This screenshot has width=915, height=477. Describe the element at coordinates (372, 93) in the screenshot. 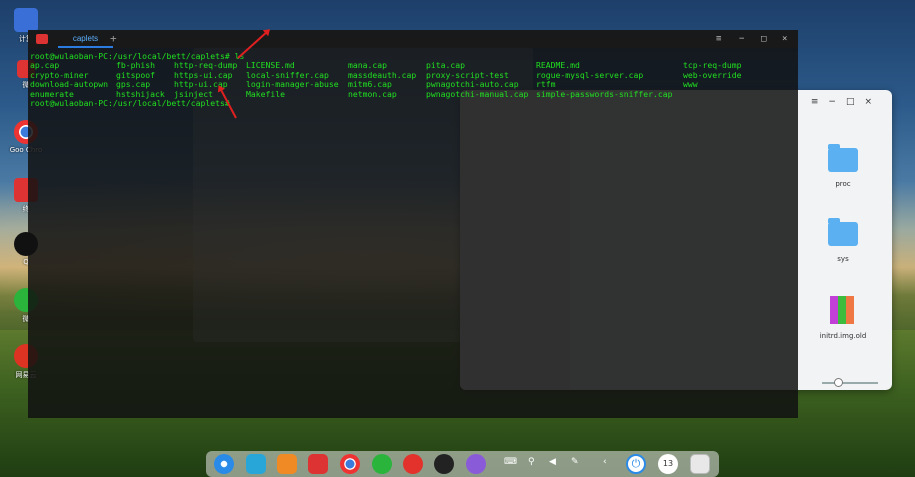

I see `ls-entry: netmon.cap` at that location.